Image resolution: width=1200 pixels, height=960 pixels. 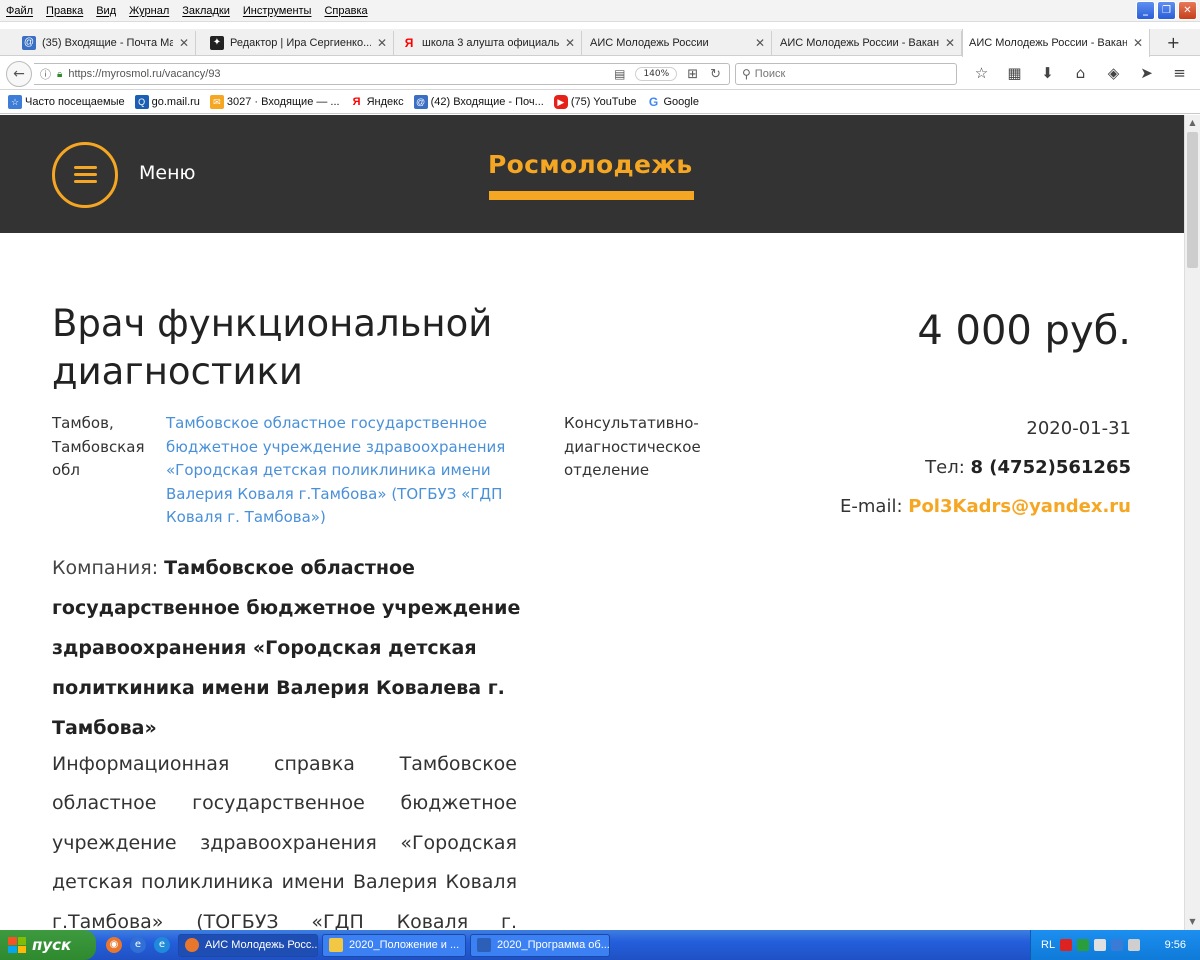 I want to click on phone-label: Тел:, so click(x=945, y=467).